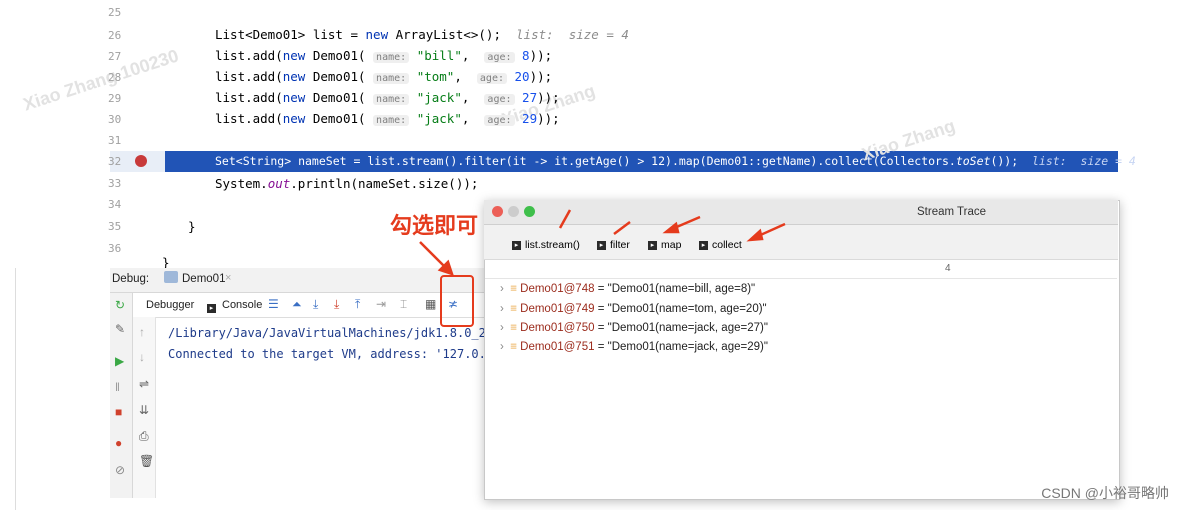 This screenshot has height=510, width=1185. What do you see at coordinates (622, 228) in the screenshot?
I see `arrow-to-filter-tab` at bounding box center [622, 228].